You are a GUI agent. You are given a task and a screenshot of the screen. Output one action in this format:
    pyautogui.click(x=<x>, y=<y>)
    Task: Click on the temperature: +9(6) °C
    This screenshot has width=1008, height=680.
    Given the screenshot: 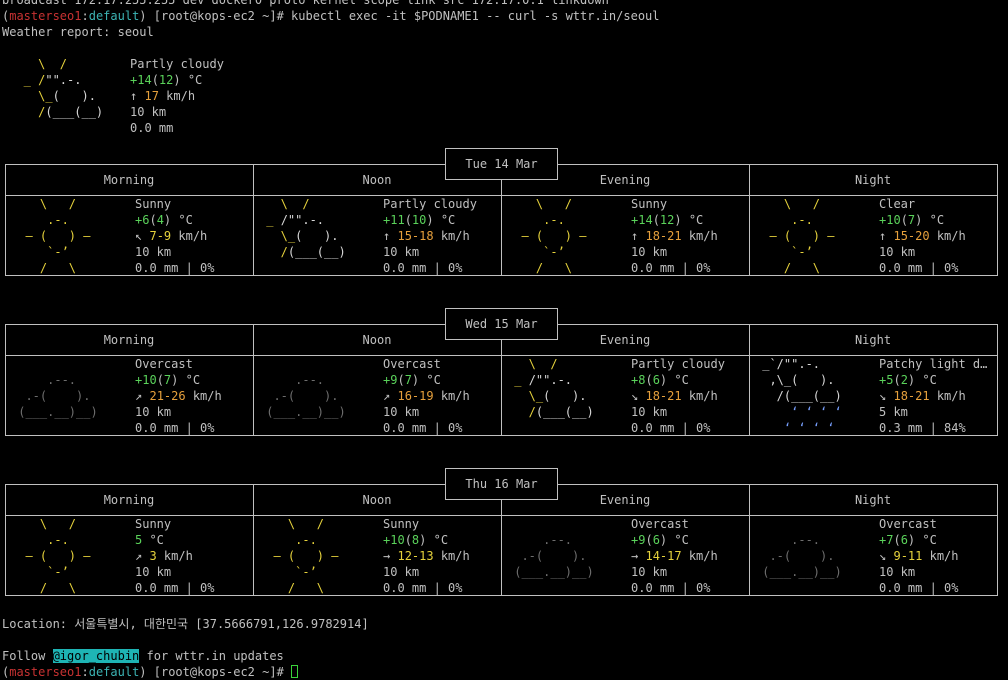 What is the action you would take?
    pyautogui.click(x=660, y=540)
    